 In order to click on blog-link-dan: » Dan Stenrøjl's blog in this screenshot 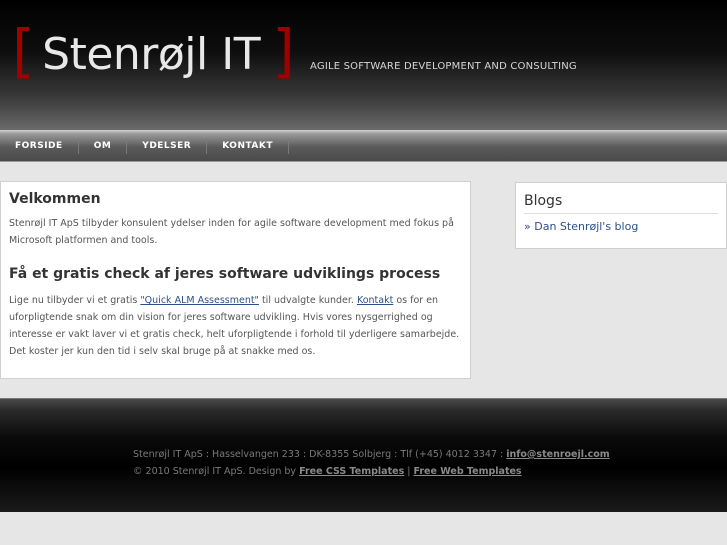, I will do `click(621, 226)`.